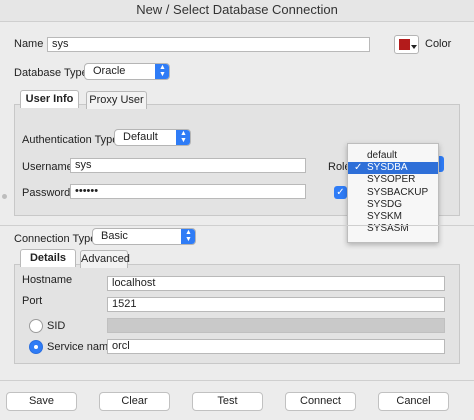 The image size is (474, 420). I want to click on hostname-field: localhost, so click(276, 283).